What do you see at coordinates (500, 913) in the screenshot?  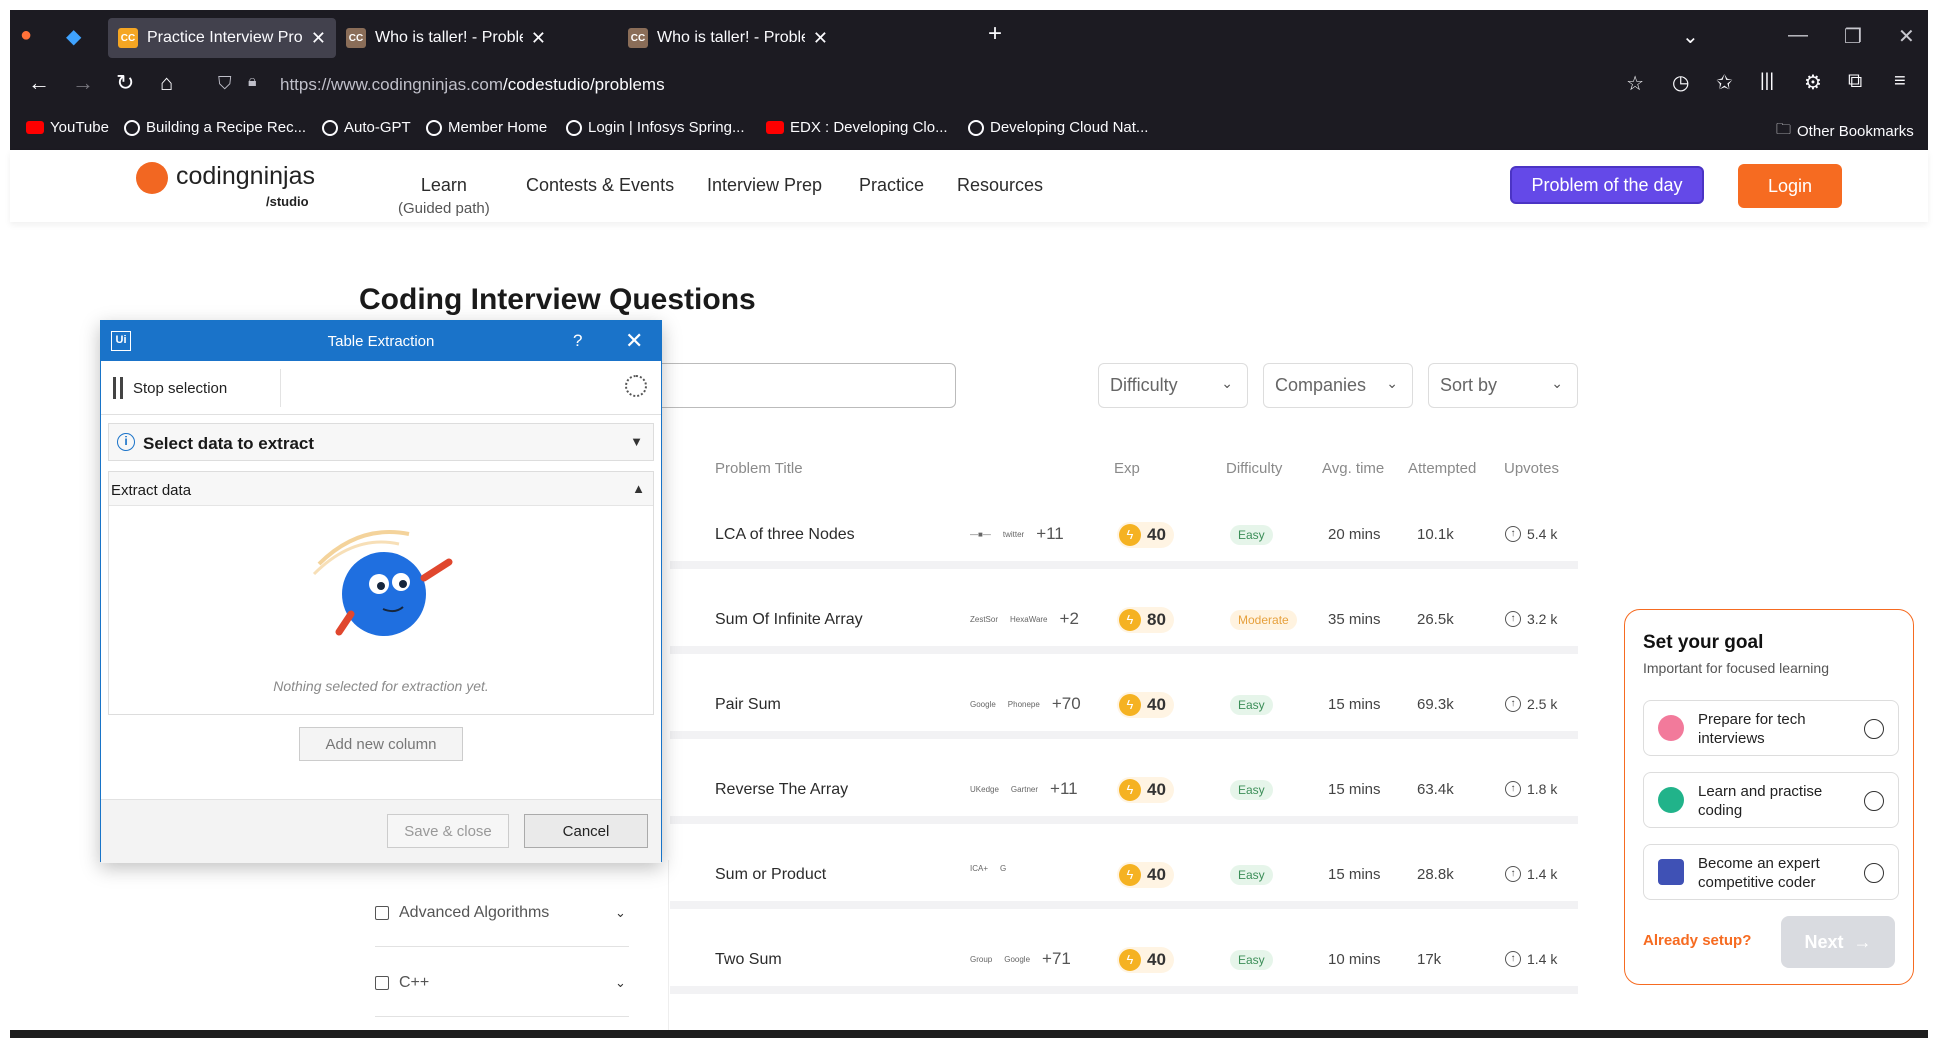 I see `topic-advanced-algorithms: Advanced Algorithms ⌄` at bounding box center [500, 913].